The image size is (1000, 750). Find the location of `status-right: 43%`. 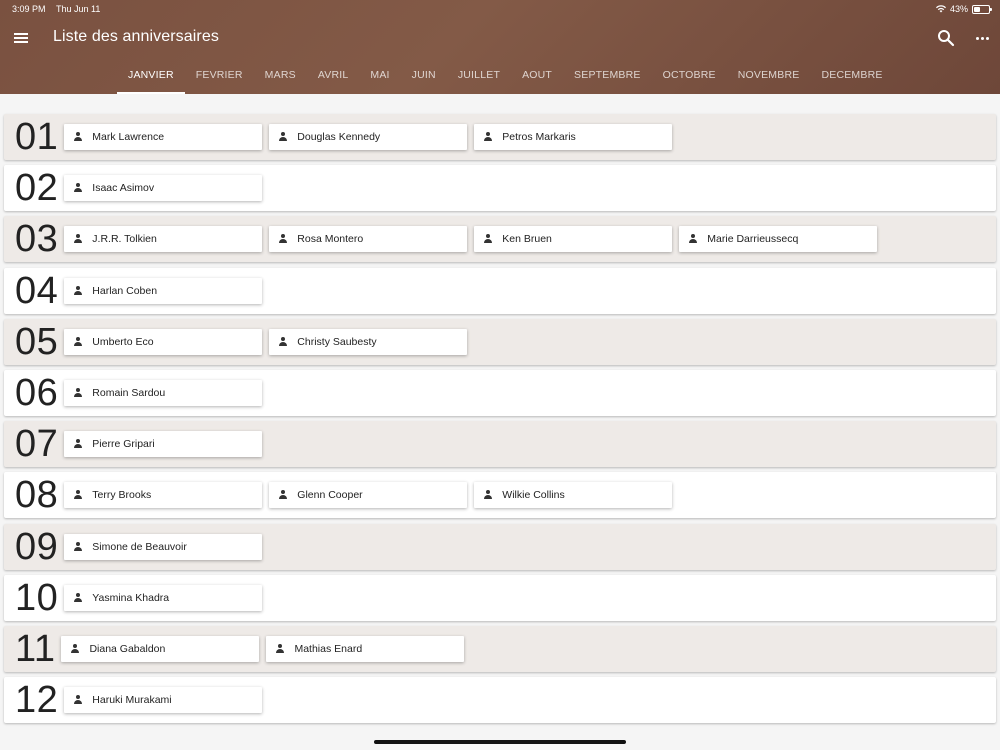

status-right: 43% is located at coordinates (963, 9).